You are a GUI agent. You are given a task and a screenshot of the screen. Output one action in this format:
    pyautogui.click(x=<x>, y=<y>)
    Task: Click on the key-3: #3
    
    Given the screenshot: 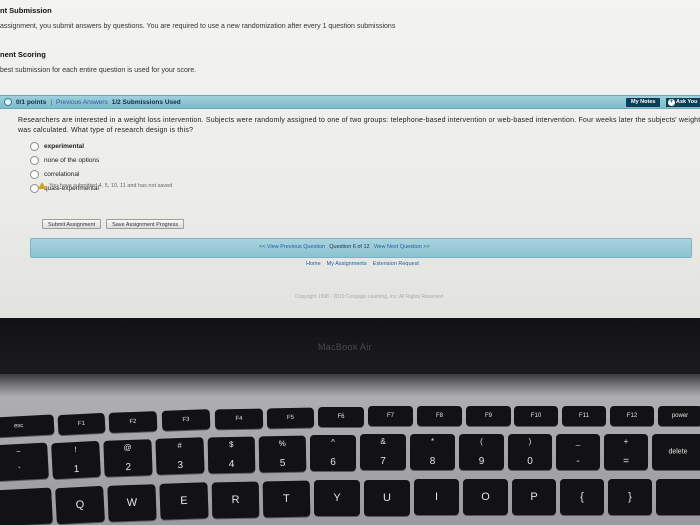 What is the action you would take?
    pyautogui.click(x=180, y=456)
    